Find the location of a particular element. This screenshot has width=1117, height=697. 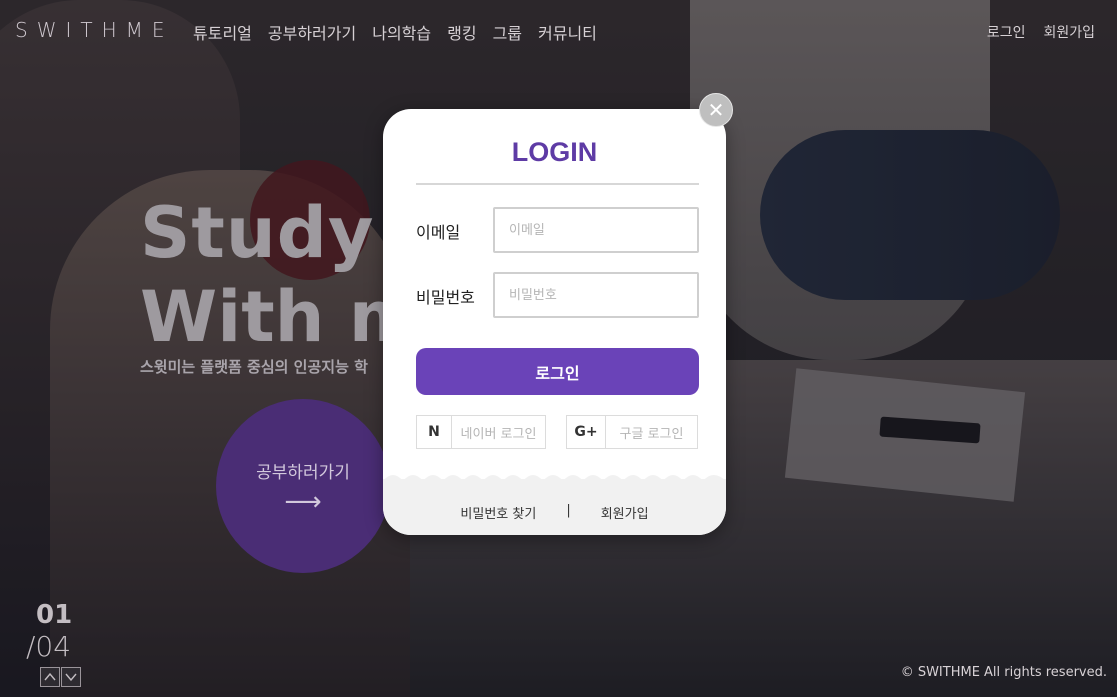

email-label: 이메일 is located at coordinates (438, 232).